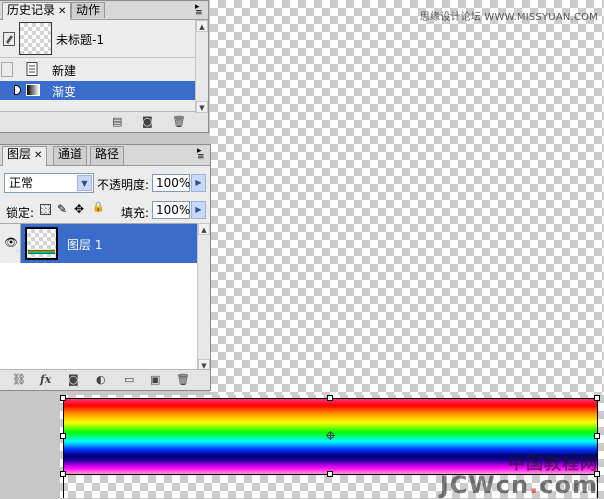 This screenshot has width=604, height=499. What do you see at coordinates (173, 183) in the screenshot?
I see `opacity-value: 100%` at bounding box center [173, 183].